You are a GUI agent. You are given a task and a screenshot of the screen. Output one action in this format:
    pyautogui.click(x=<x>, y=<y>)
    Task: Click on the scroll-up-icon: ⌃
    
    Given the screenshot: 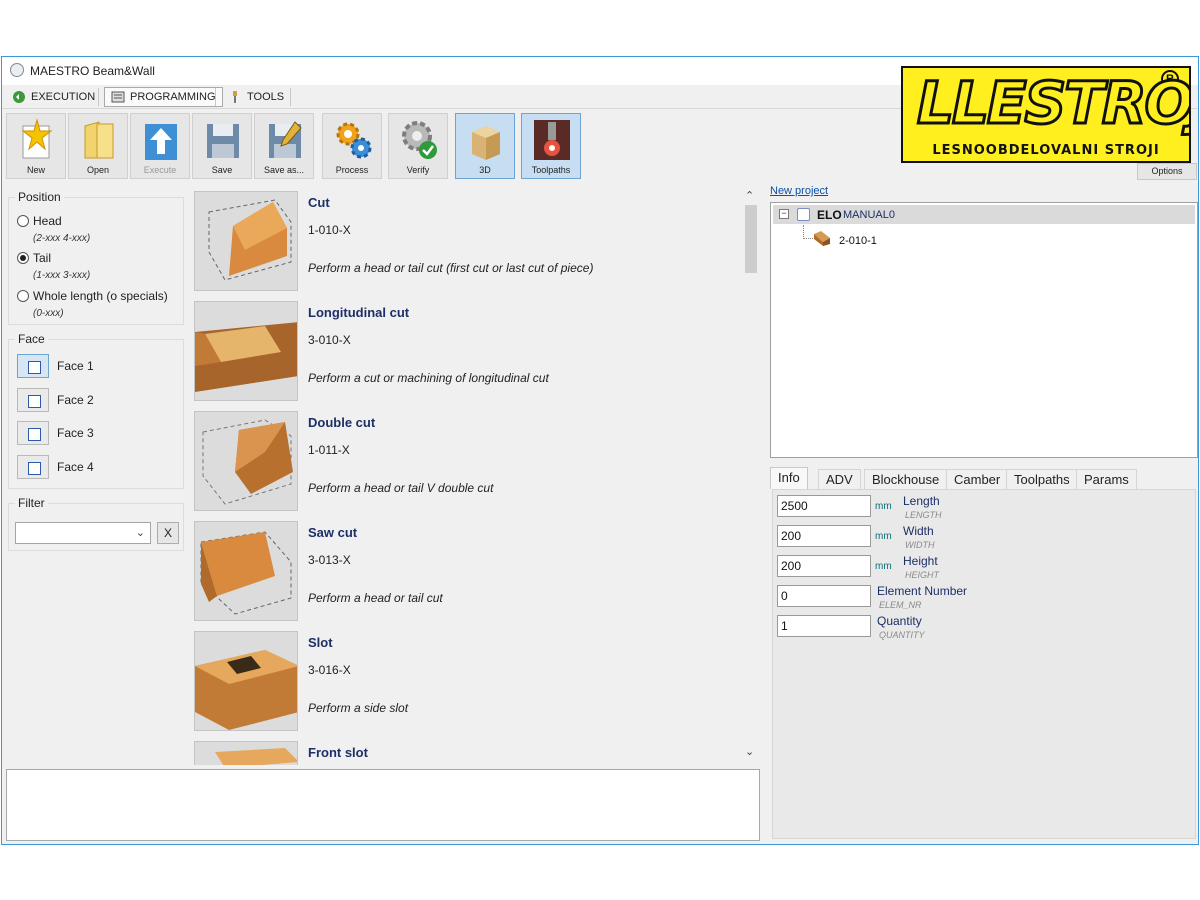 What is the action you would take?
    pyautogui.click(x=749, y=195)
    